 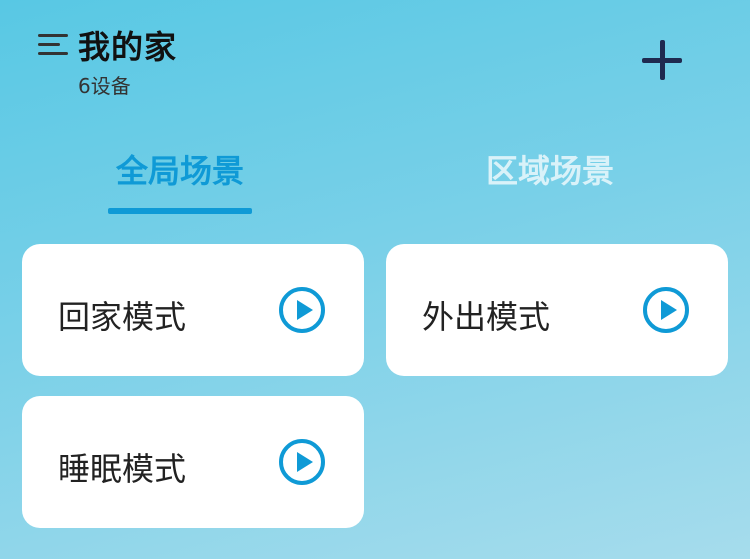 I want to click on active-tab-indicator, so click(x=180, y=211).